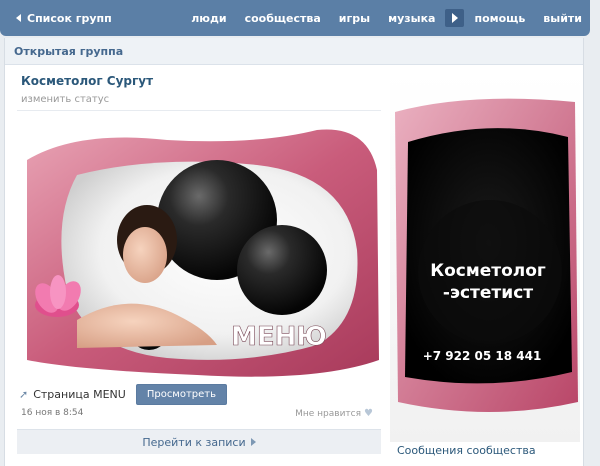  I want to click on chevron-left-icon, so click(18, 18).